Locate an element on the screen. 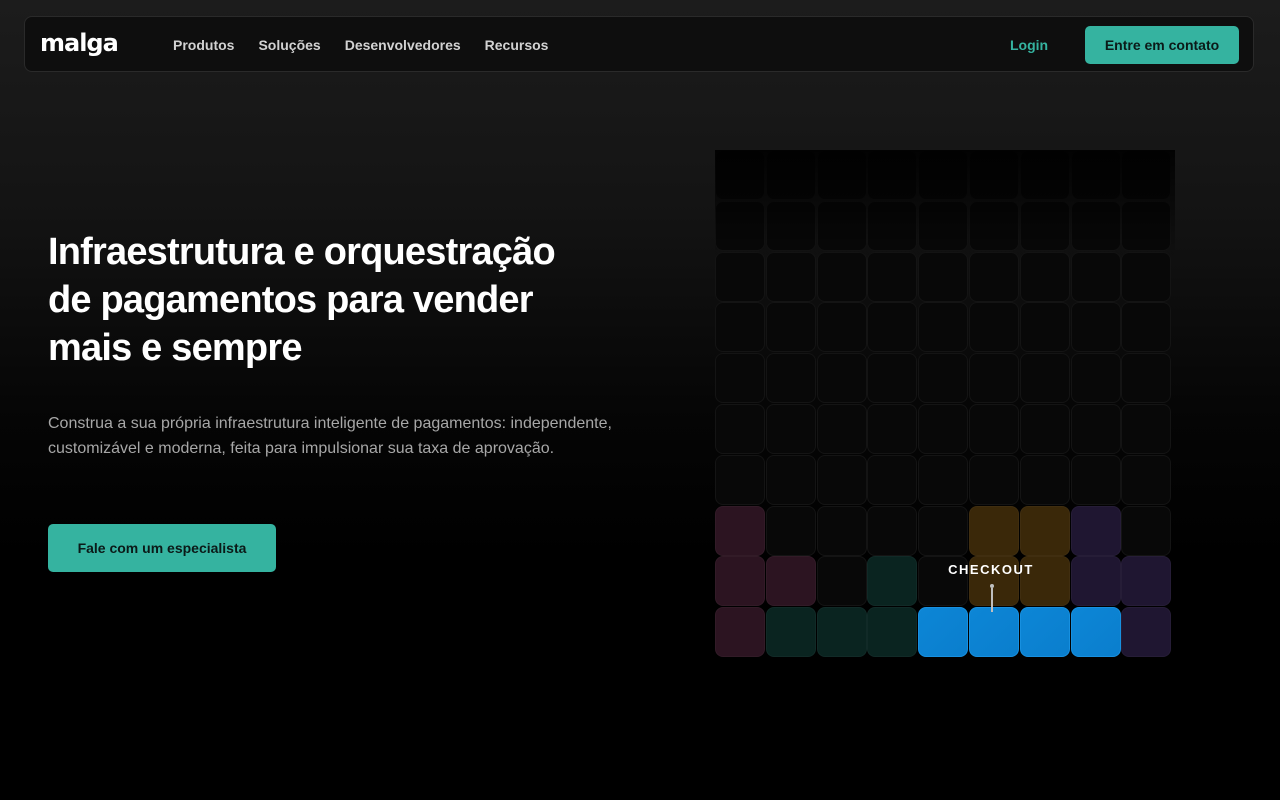 This screenshot has width=1280, height=800. hero-title-line: Infraestrutura e orquestração is located at coordinates (302, 252).